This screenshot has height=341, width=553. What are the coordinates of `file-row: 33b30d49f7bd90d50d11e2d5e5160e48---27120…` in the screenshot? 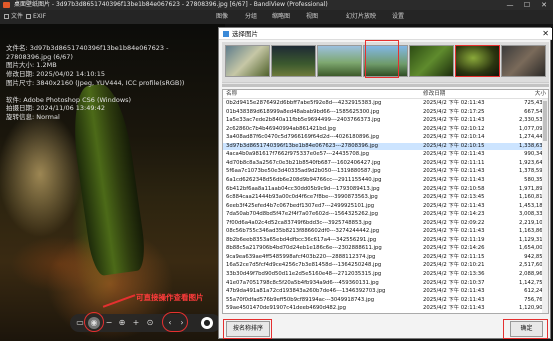 It's located at (385, 274).